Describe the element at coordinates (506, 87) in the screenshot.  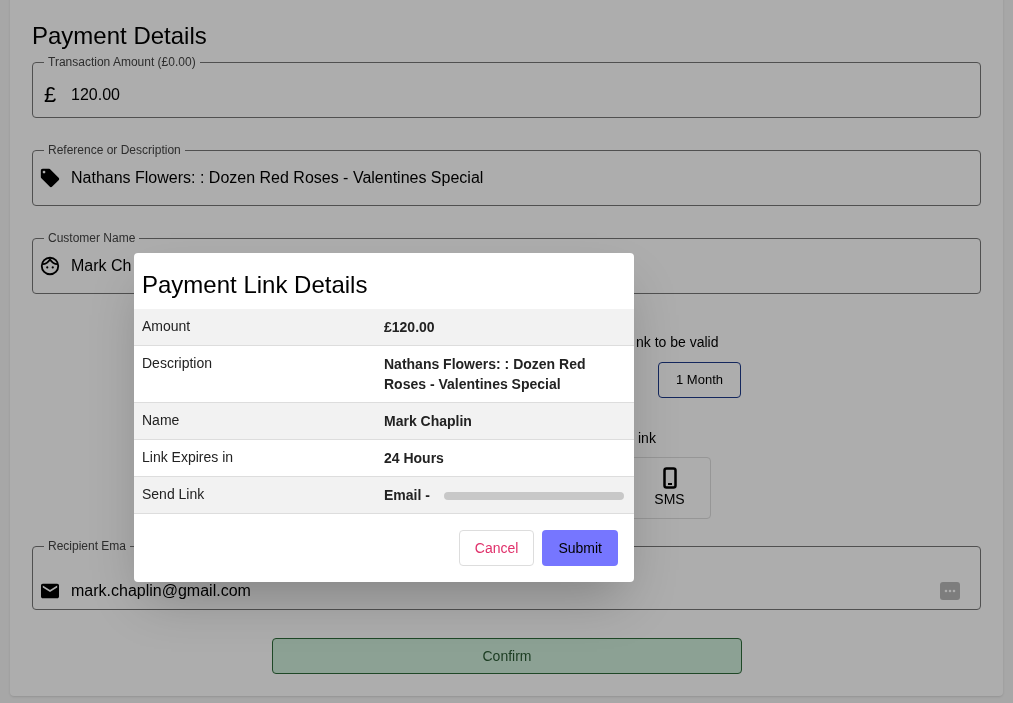
I see `text-field: Transaction Amount (£0.00) £ 120.00` at that location.